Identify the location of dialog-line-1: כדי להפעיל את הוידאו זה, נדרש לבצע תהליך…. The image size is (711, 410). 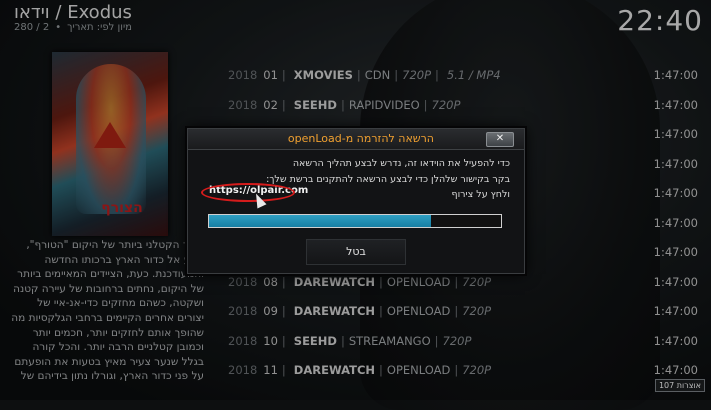
(401, 163).